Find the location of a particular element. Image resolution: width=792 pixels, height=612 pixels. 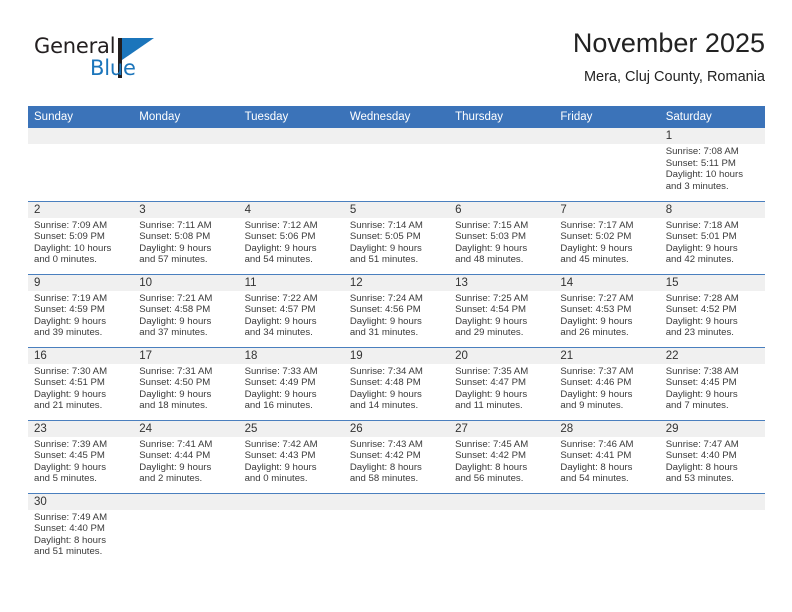

logo-text-blue: Blue is located at coordinates (113, 68).